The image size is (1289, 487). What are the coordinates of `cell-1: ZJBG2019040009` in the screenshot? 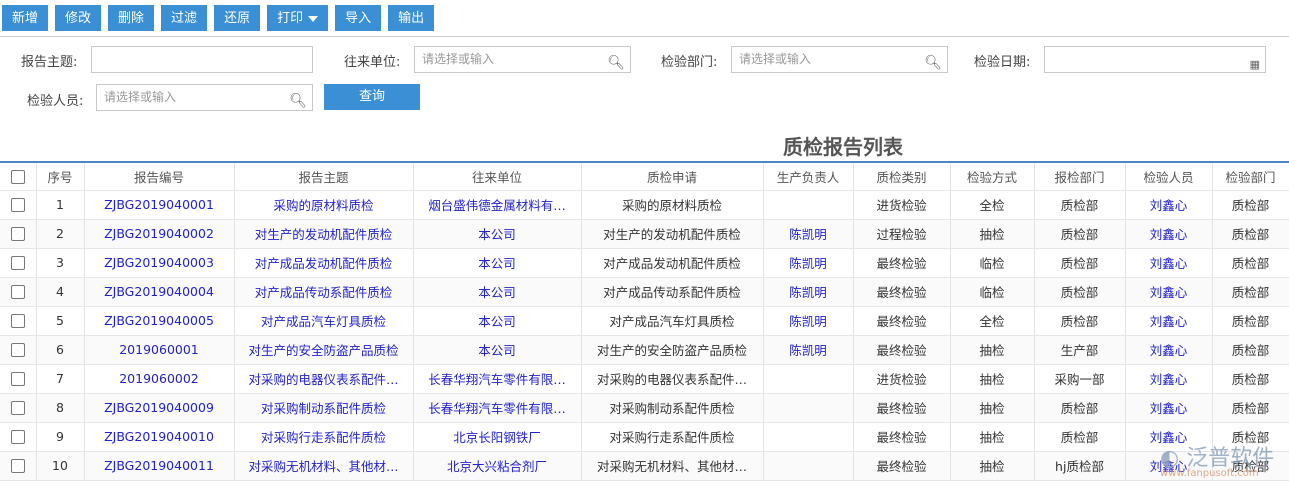 It's located at (159, 408).